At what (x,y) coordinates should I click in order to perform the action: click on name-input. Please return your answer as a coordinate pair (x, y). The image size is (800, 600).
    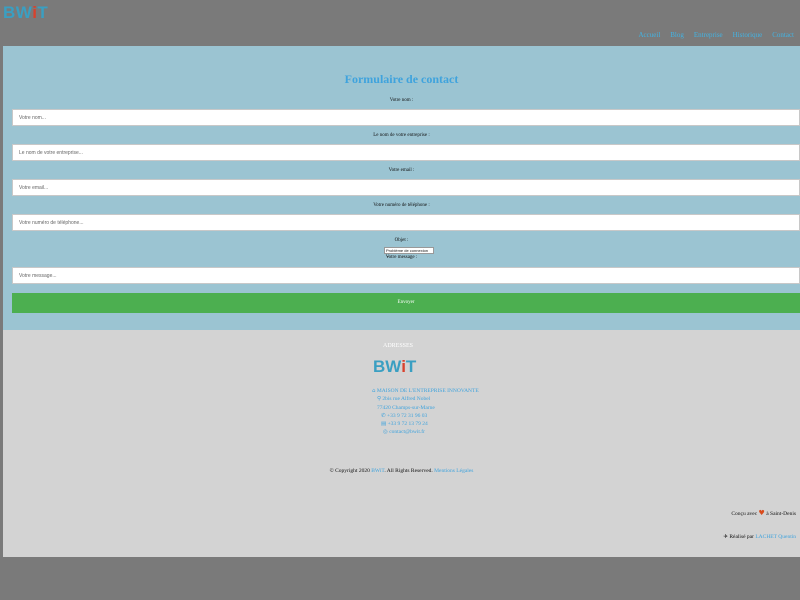
    Looking at the image, I should click on (406, 117).